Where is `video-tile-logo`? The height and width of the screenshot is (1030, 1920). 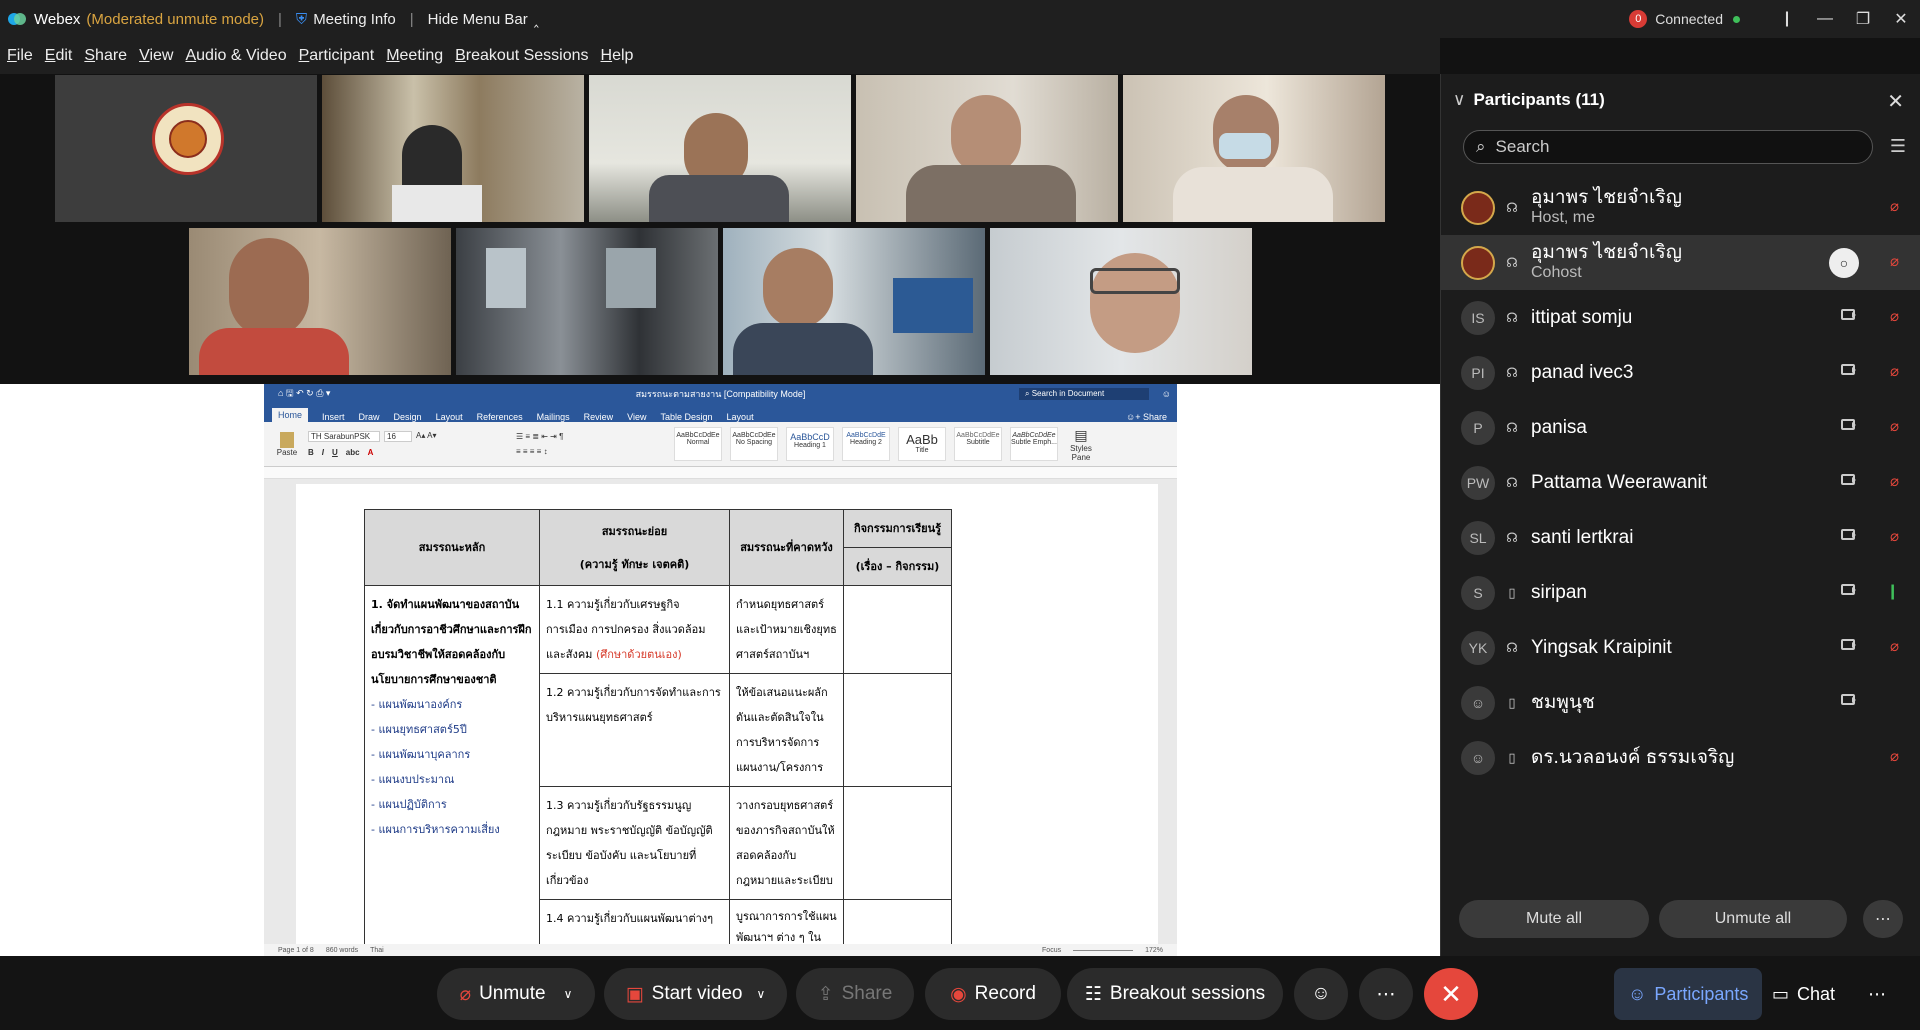 video-tile-logo is located at coordinates (186, 148).